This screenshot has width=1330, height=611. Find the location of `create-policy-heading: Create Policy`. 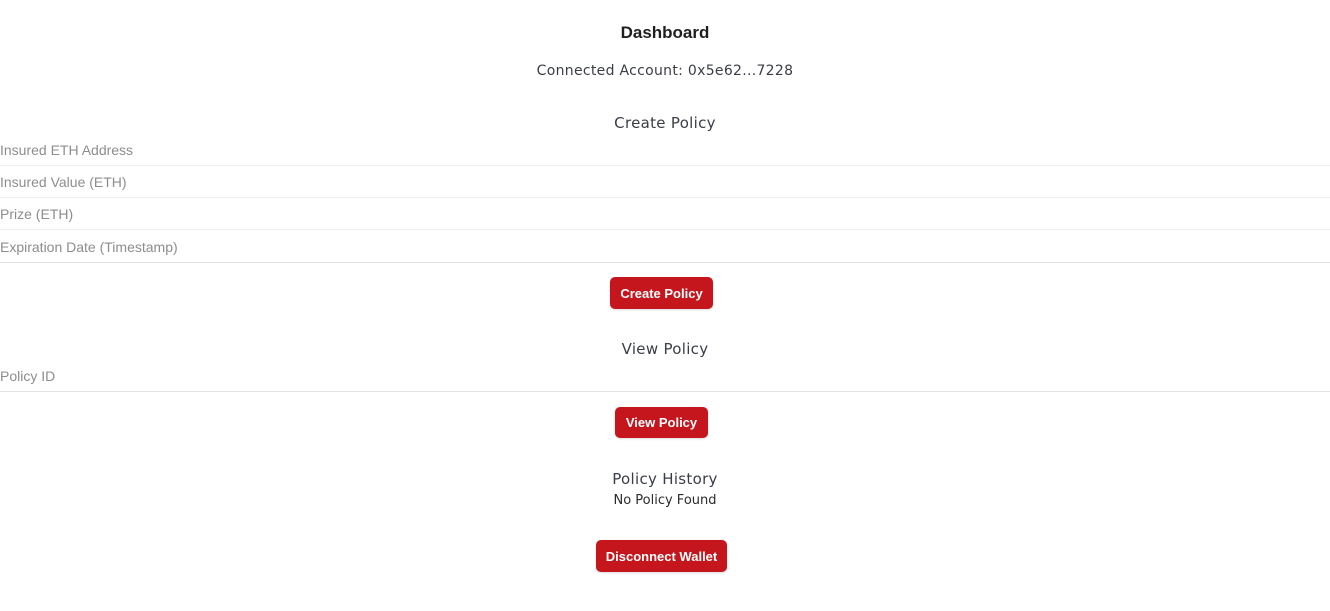

create-policy-heading: Create Policy is located at coordinates (665, 123).